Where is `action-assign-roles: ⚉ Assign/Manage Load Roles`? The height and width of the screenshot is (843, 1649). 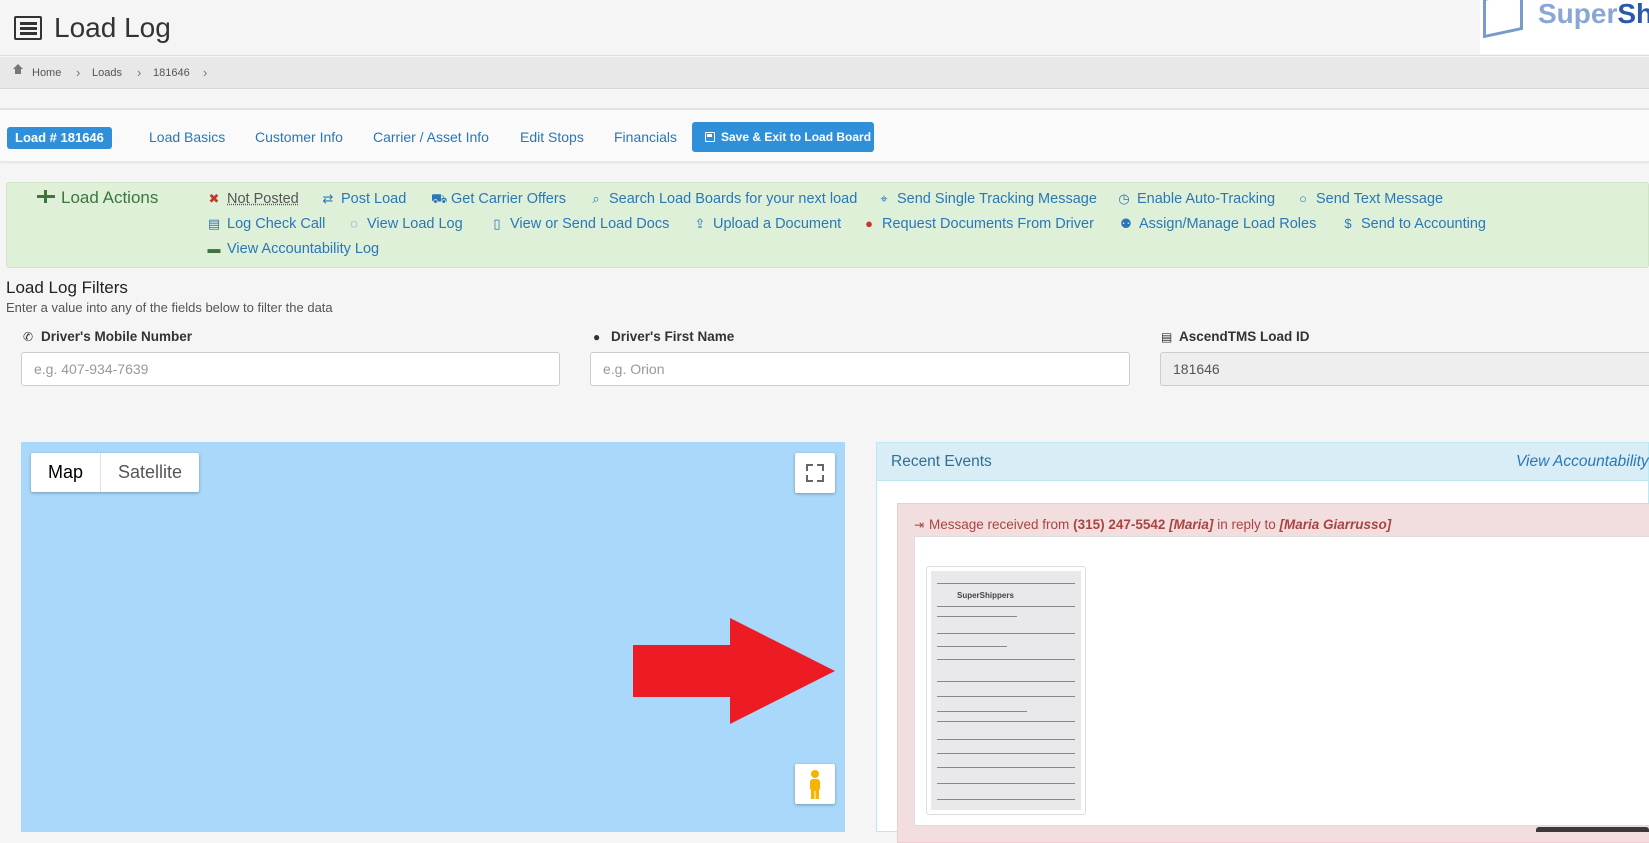 action-assign-roles: ⚉ Assign/Manage Load Roles is located at coordinates (1217, 224).